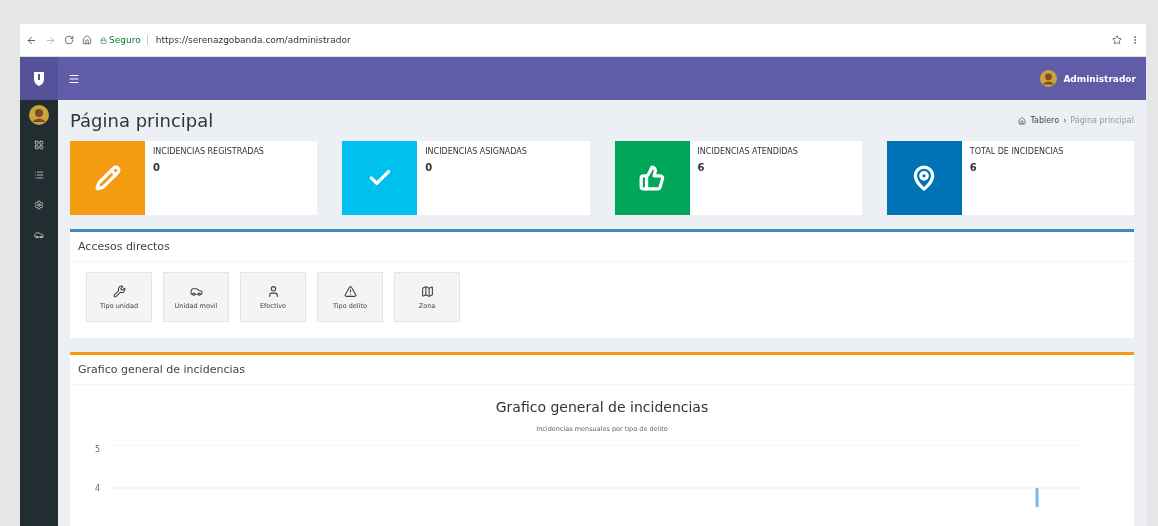 The image size is (1158, 526). I want to click on stat-label: INCIDENCIAS ASIGNADAS, so click(476, 151).